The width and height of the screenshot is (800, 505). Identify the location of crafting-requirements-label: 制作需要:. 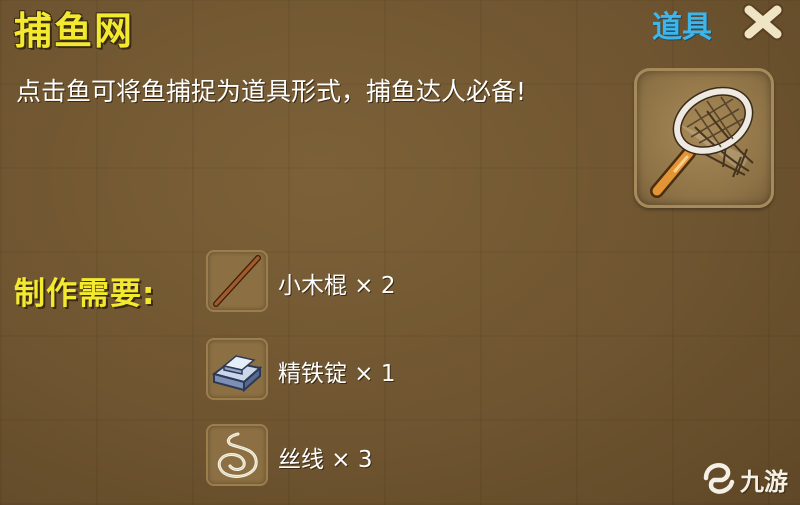
(85, 294).